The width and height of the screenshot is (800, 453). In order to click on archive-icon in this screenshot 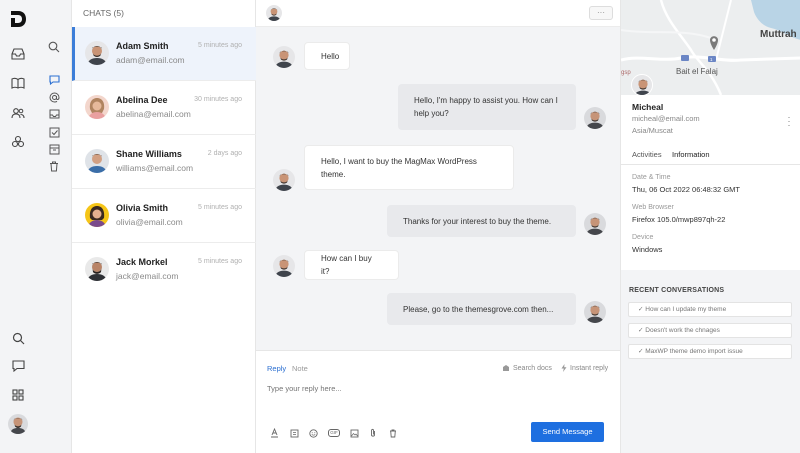, I will do `click(54, 149)`.